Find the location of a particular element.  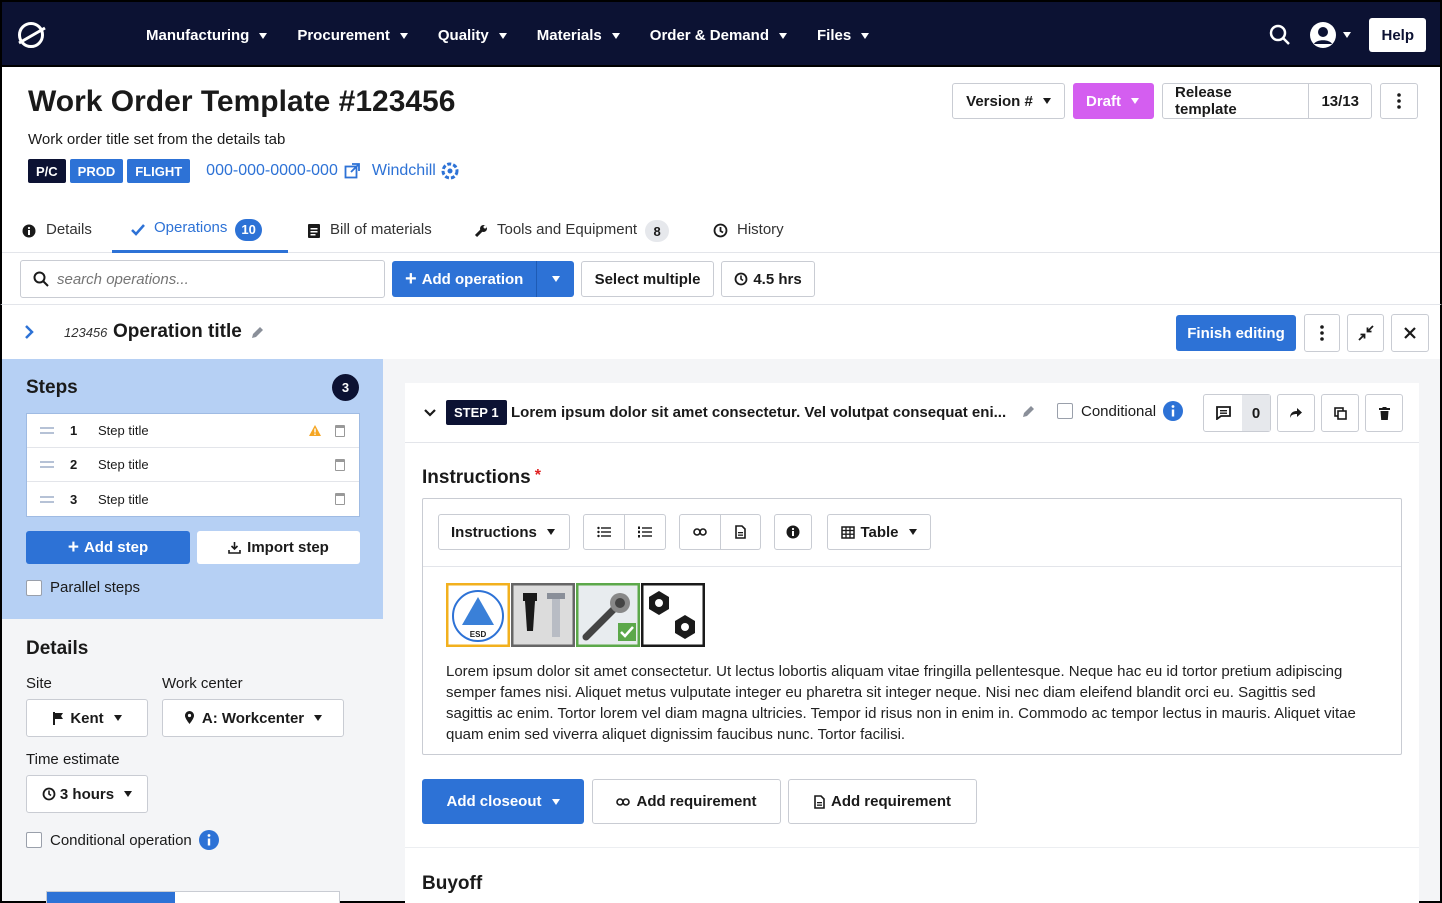

tab-history: History is located at coordinates (748, 229).